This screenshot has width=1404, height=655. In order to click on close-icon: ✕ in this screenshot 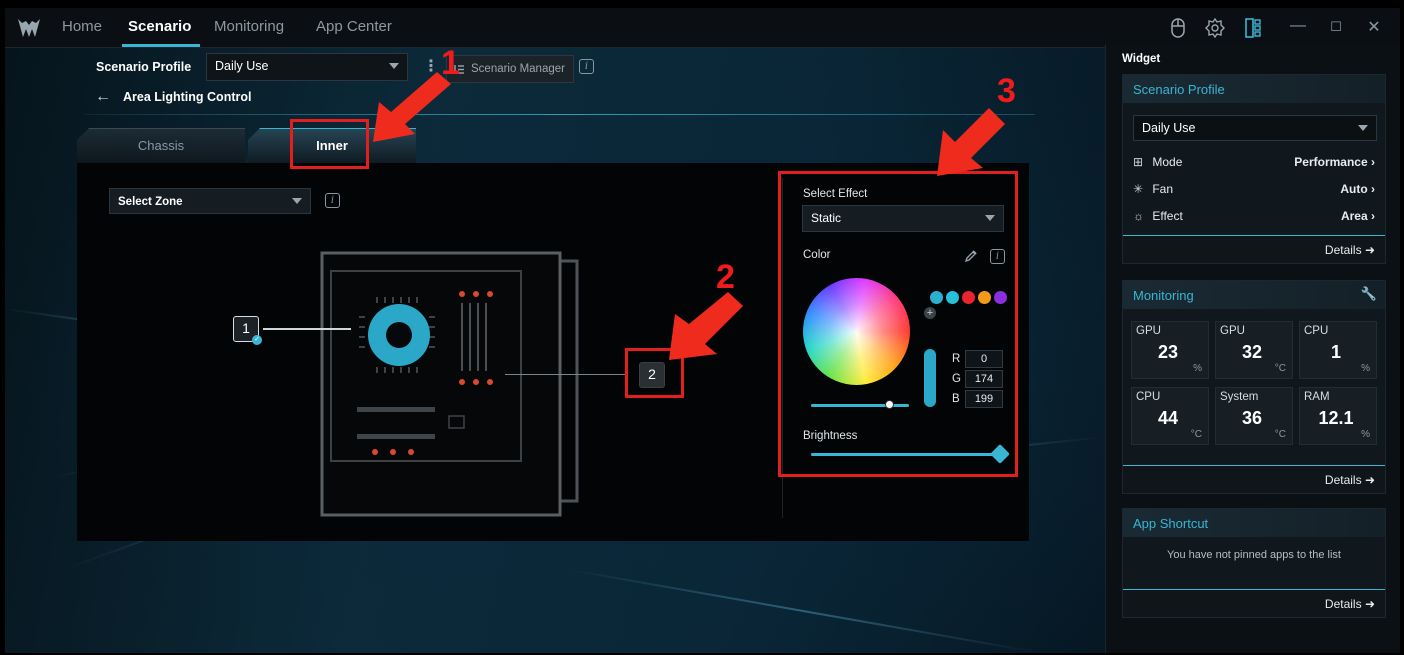, I will do `click(1374, 27)`.